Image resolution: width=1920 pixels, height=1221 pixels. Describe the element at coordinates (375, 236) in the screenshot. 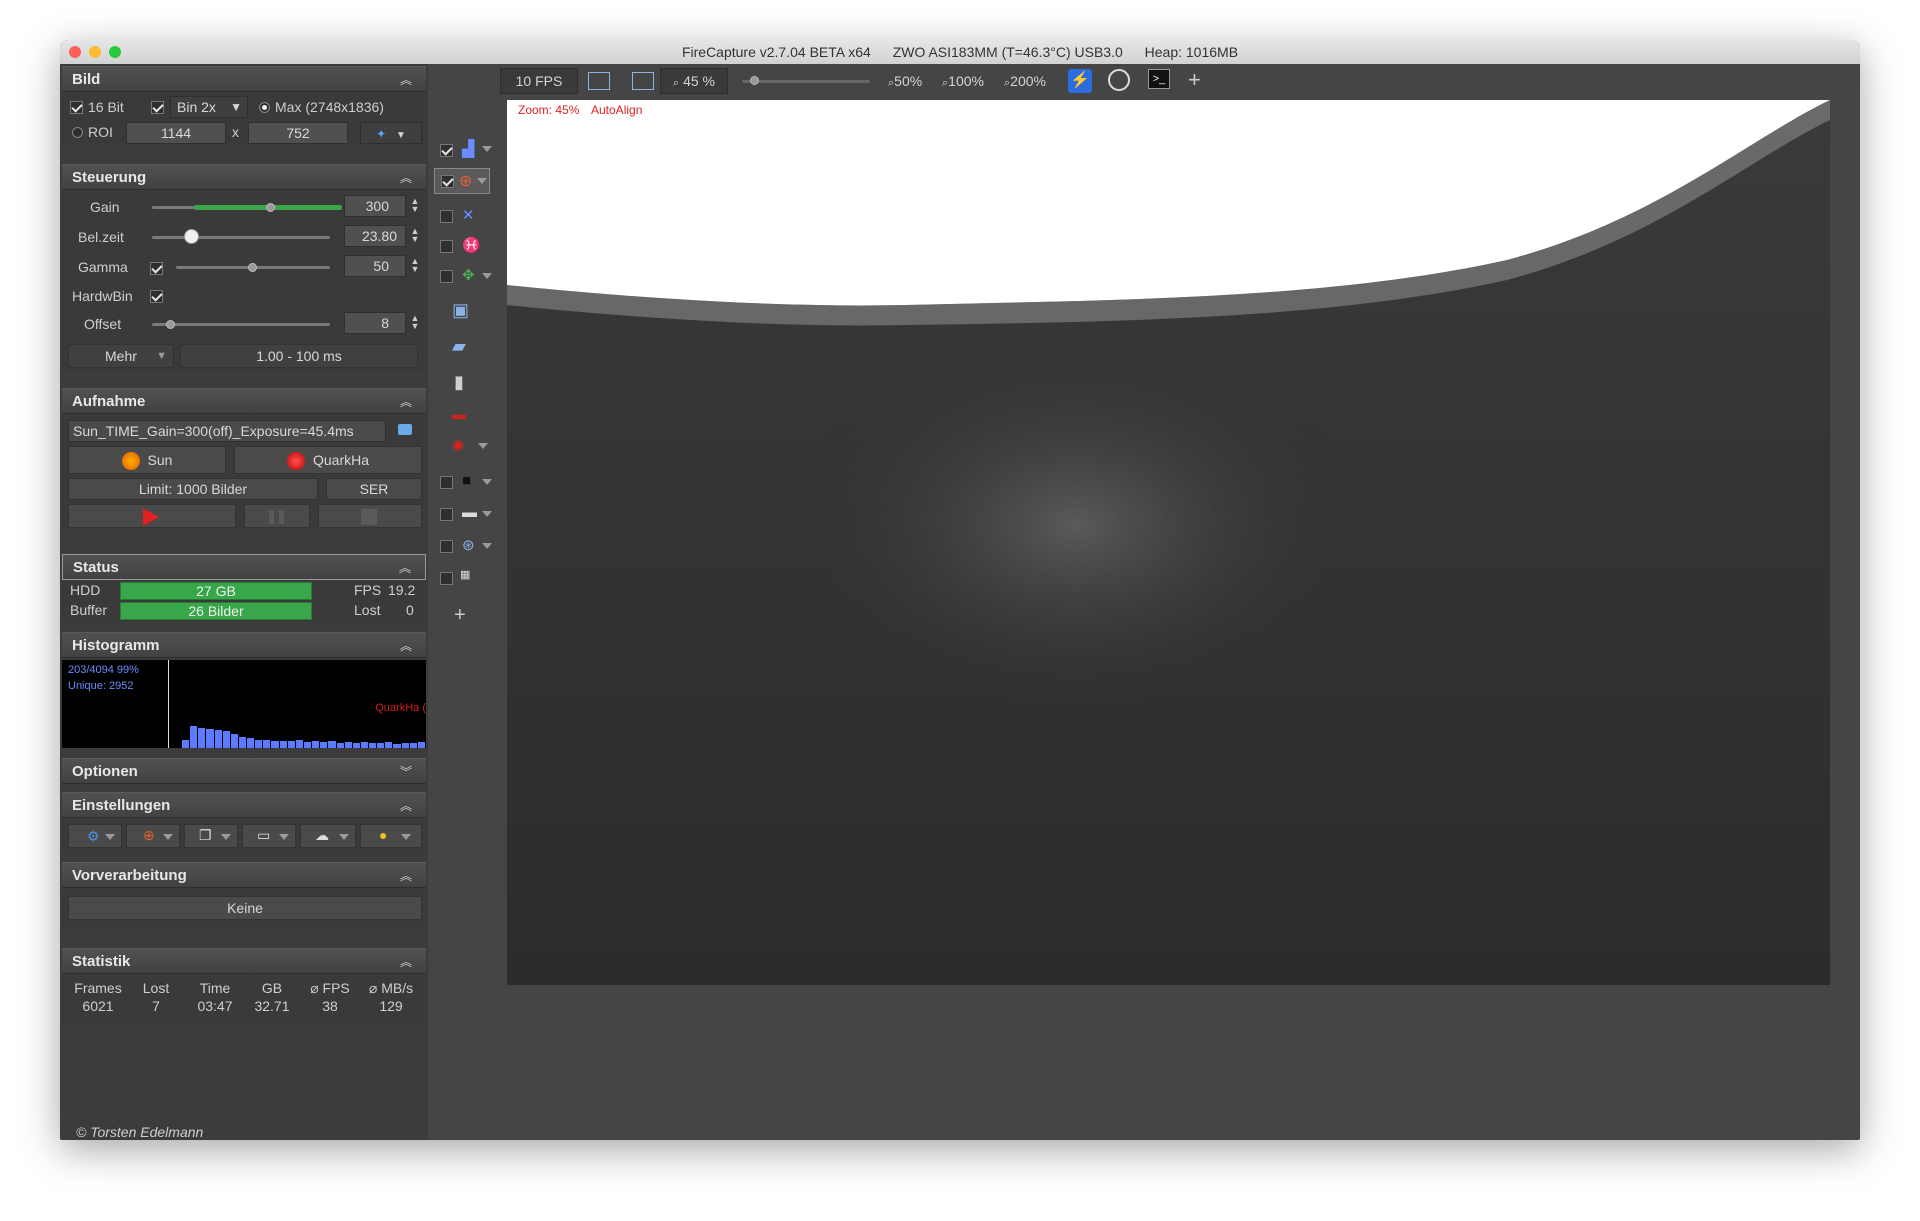

I see `exposure-input: 23.80` at that location.